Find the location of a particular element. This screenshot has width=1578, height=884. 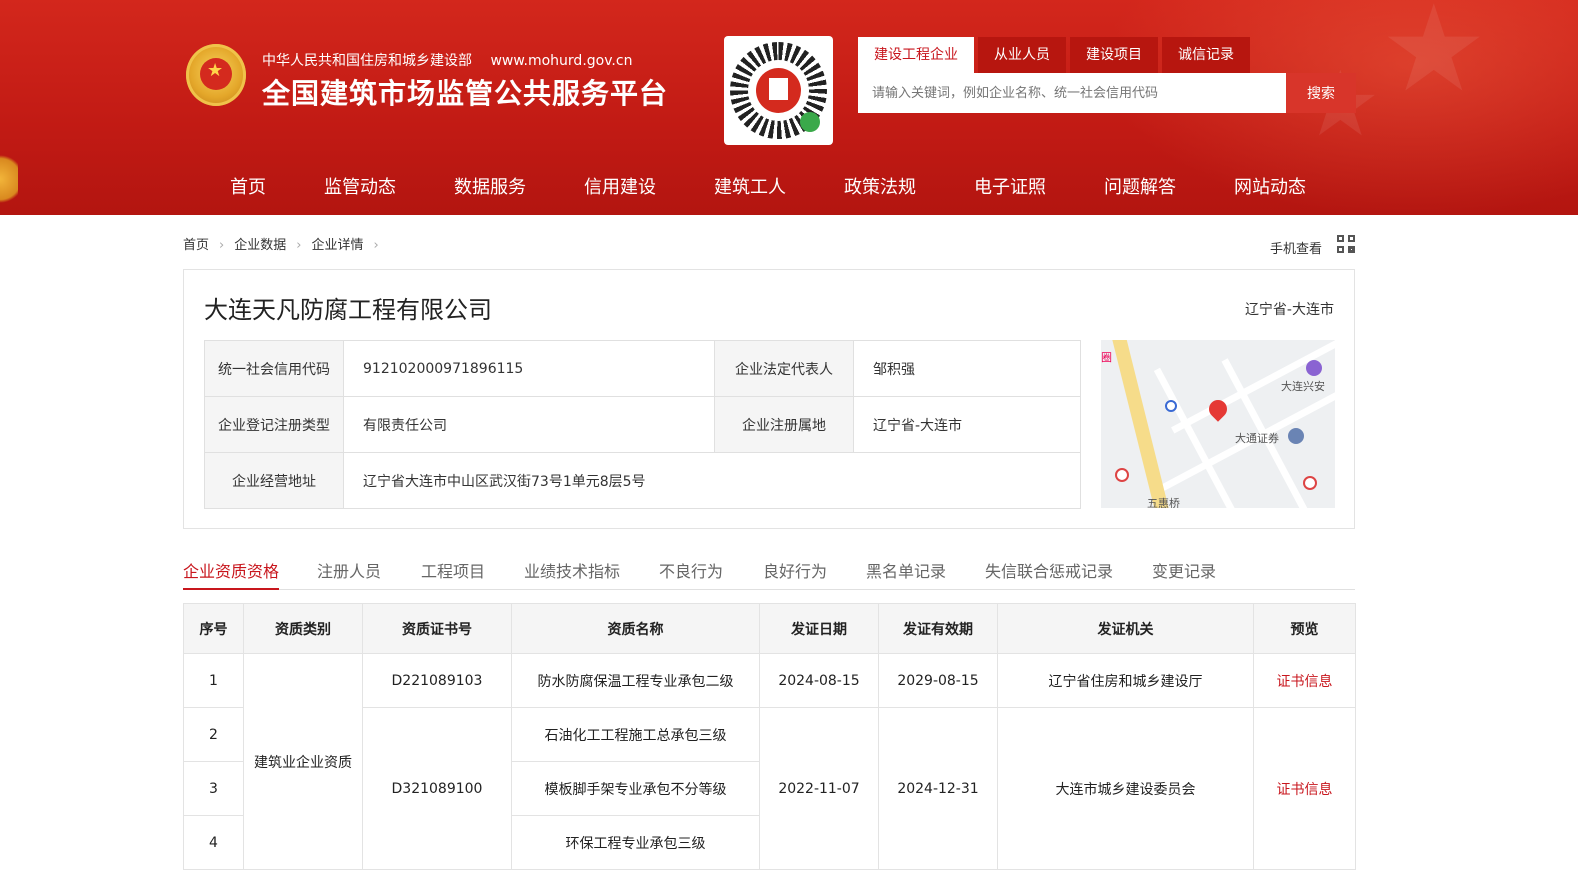

reg-type-label: 企业登记注册类型 is located at coordinates (274, 424).